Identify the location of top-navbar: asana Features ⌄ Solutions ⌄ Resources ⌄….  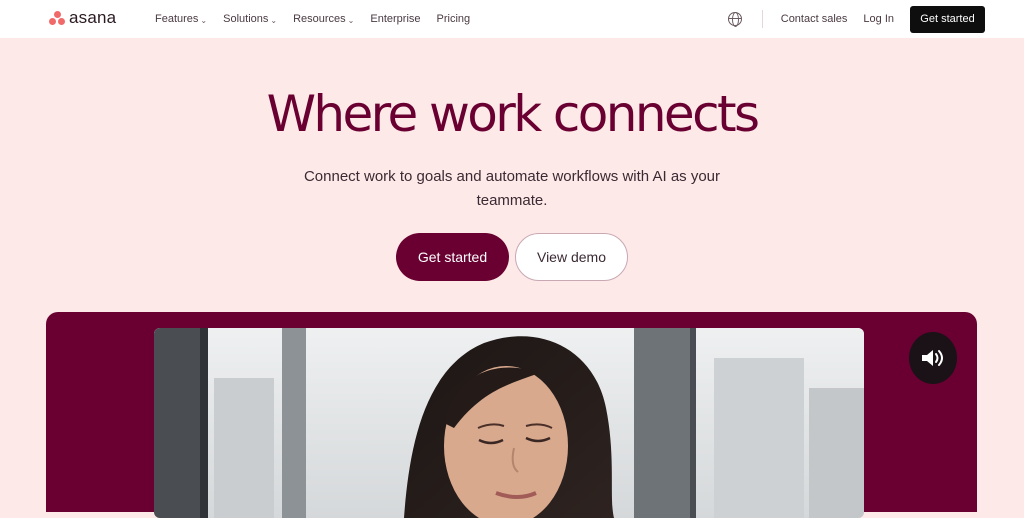
(512, 19).